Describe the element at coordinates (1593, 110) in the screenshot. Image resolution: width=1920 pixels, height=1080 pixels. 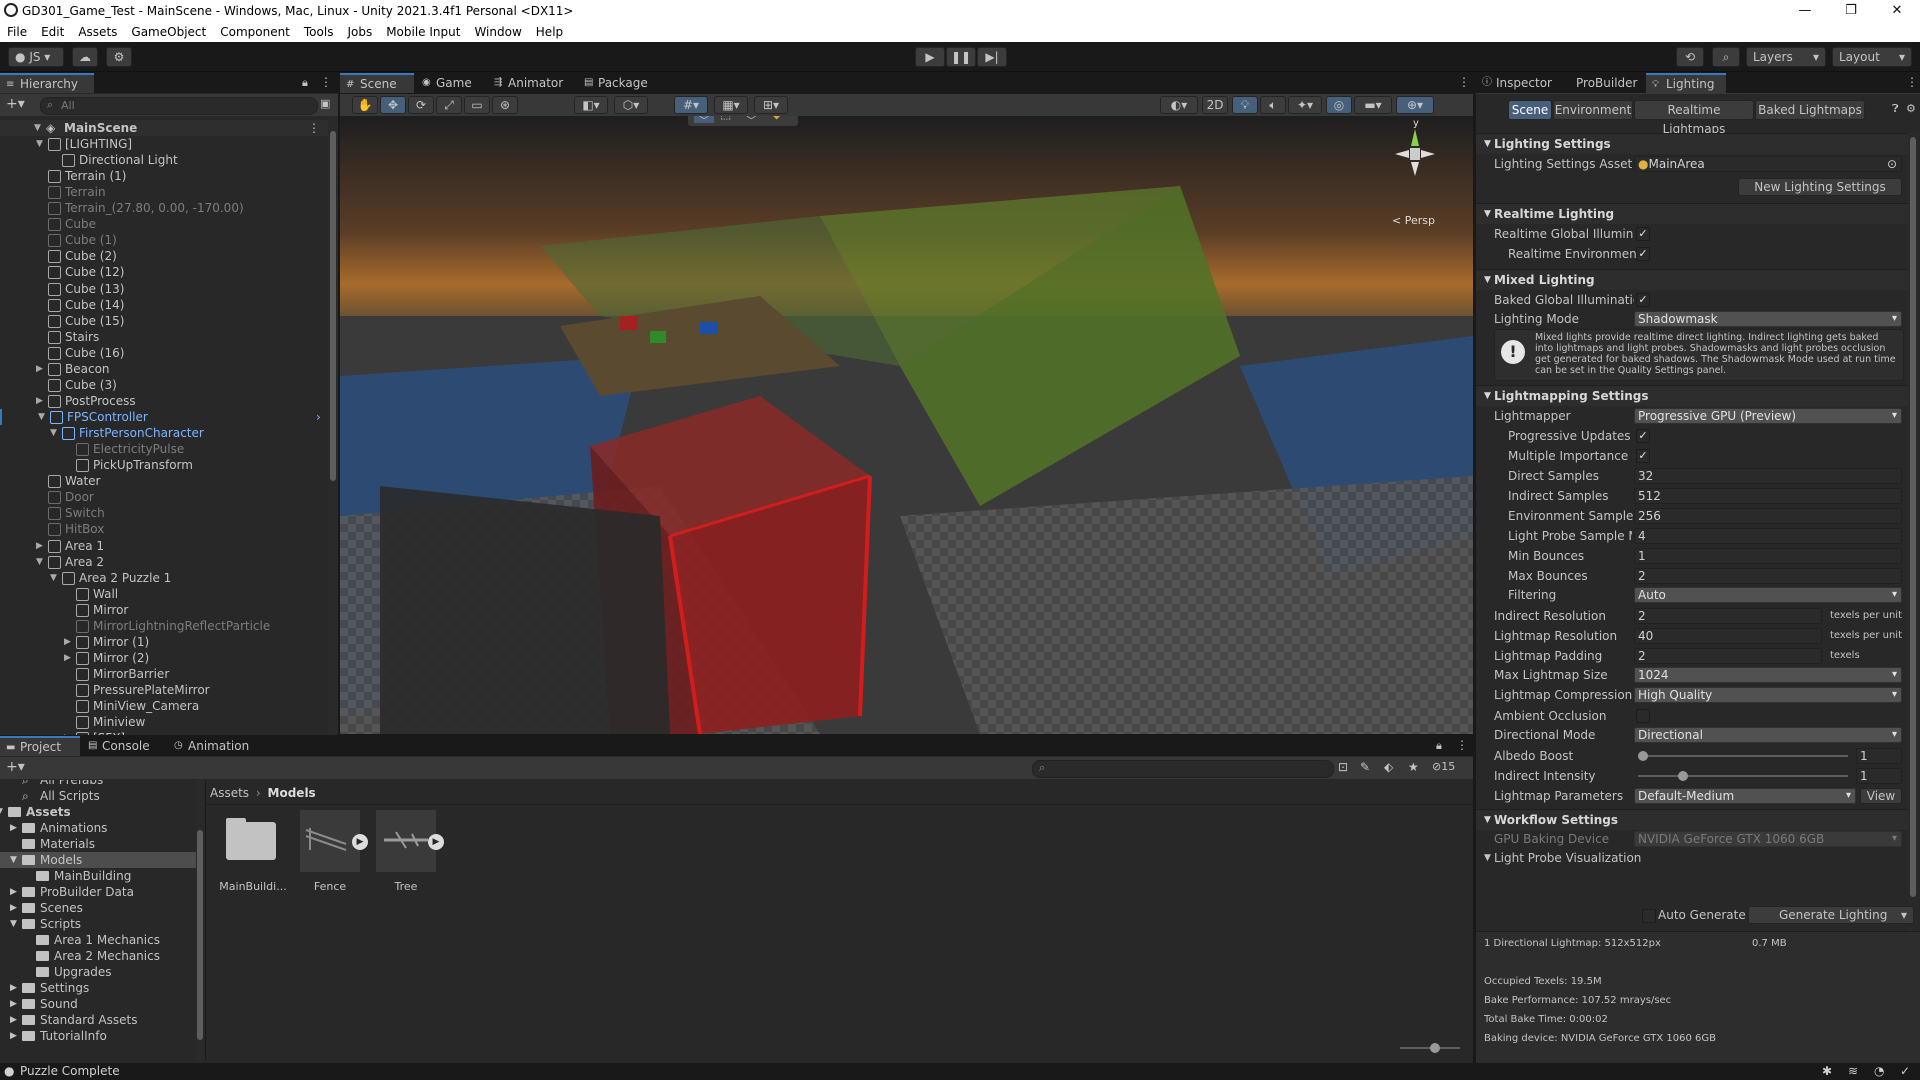
I see `subtab-environment: Environment` at that location.